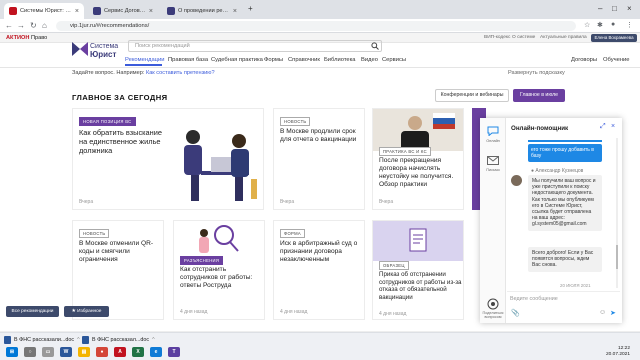  What do you see at coordinates (188, 60) in the screenshot?
I see `menu-legal-base: Правовая база` at bounding box center [188, 60].